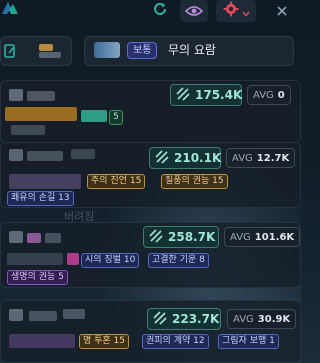 This screenshot has width=320, height=363. I want to click on damage-counter: 223.7K, so click(184, 319).